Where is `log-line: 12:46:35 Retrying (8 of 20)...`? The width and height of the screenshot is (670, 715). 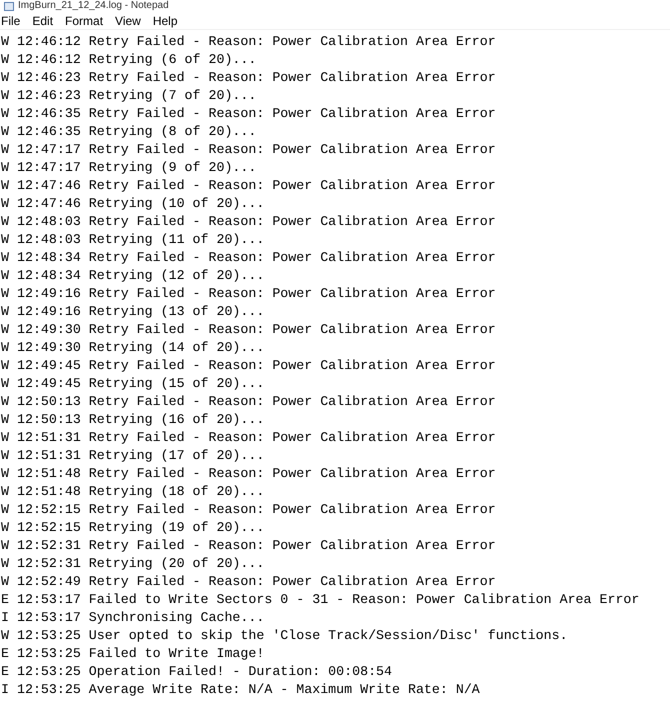
log-line: 12:46:35 Retrying (8 of 20)... is located at coordinates (136, 132).